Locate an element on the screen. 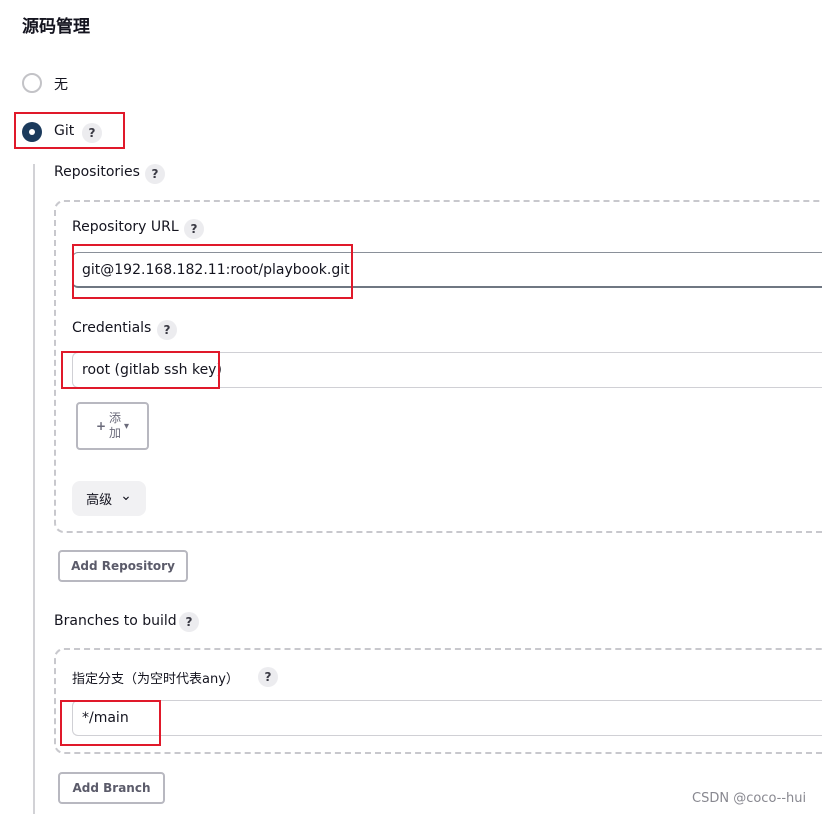  git-highlight-box is located at coordinates (69, 130).